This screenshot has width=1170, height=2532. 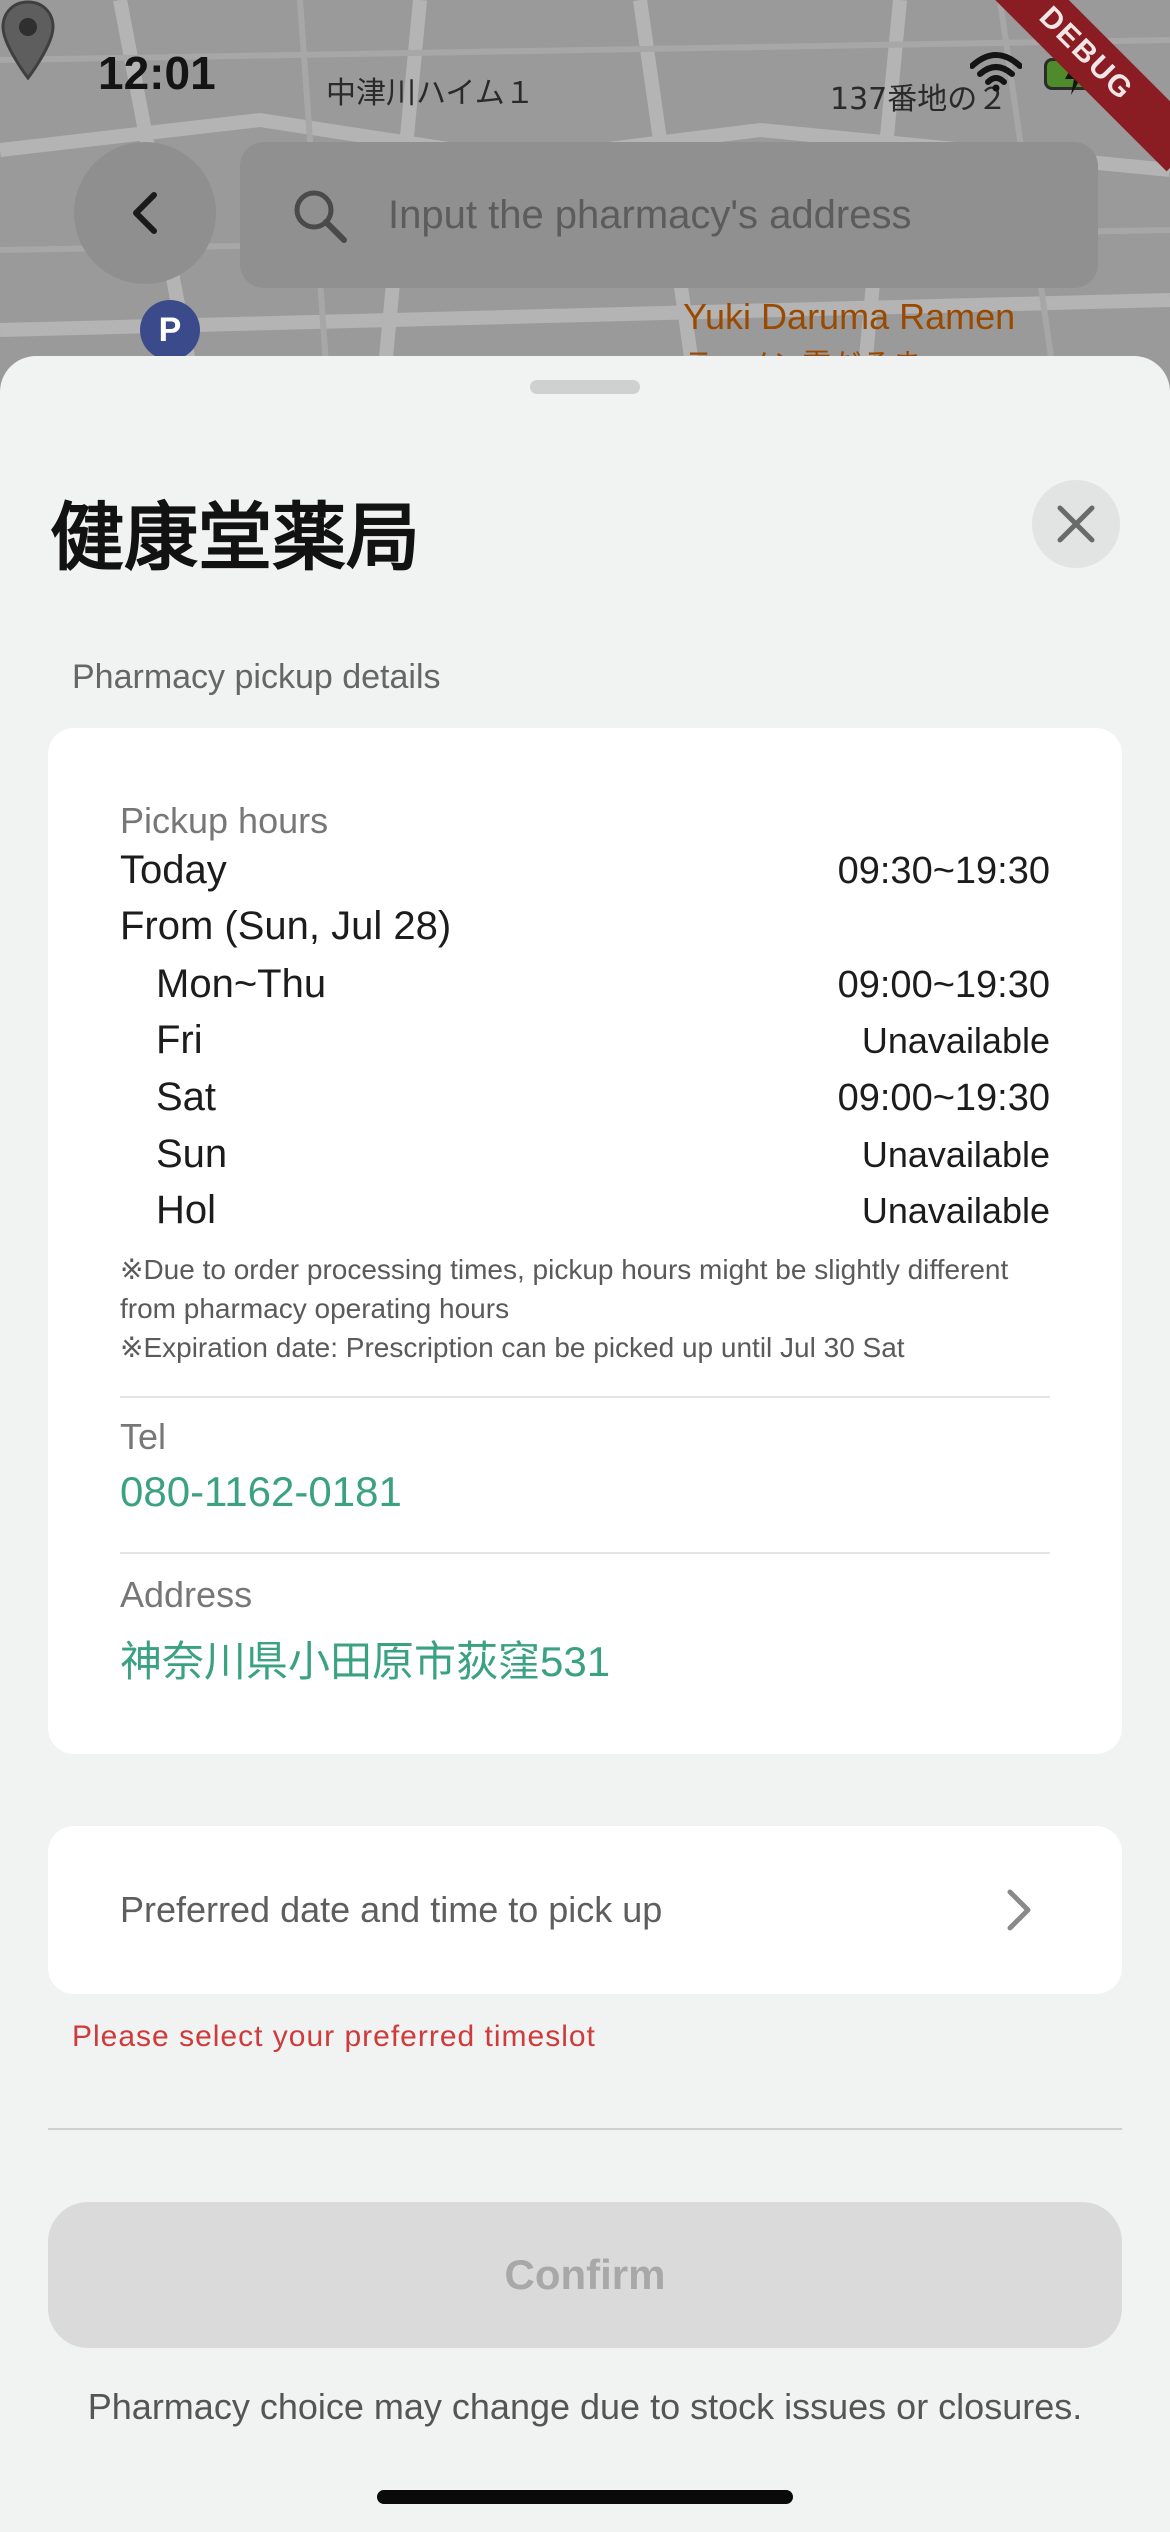 I want to click on section-heading: Pharmacy pickup details, so click(x=256, y=677).